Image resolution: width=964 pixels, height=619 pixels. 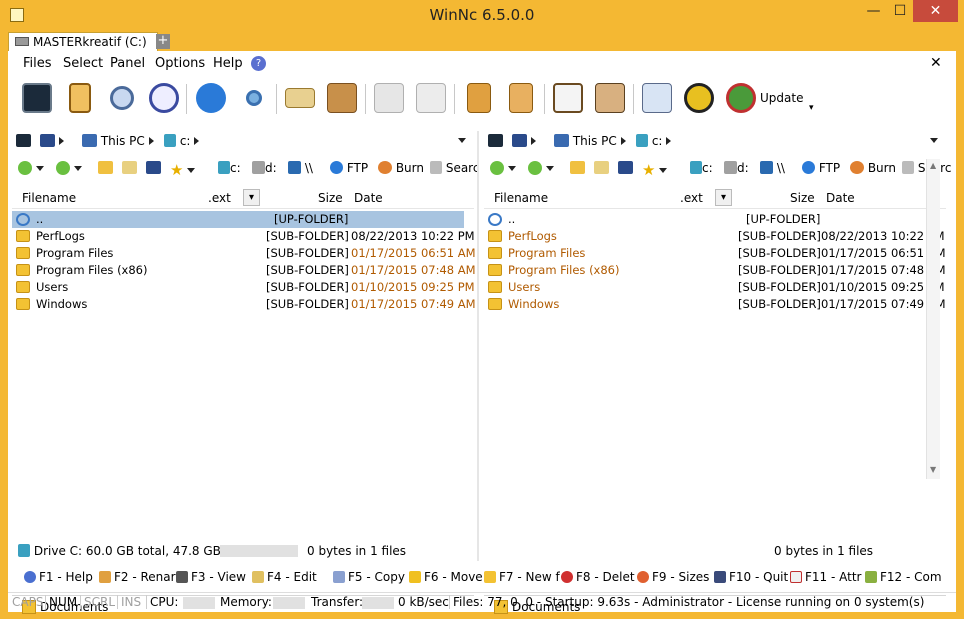 What do you see at coordinates (342, 98) in the screenshot?
I see `box-icon` at bounding box center [342, 98].